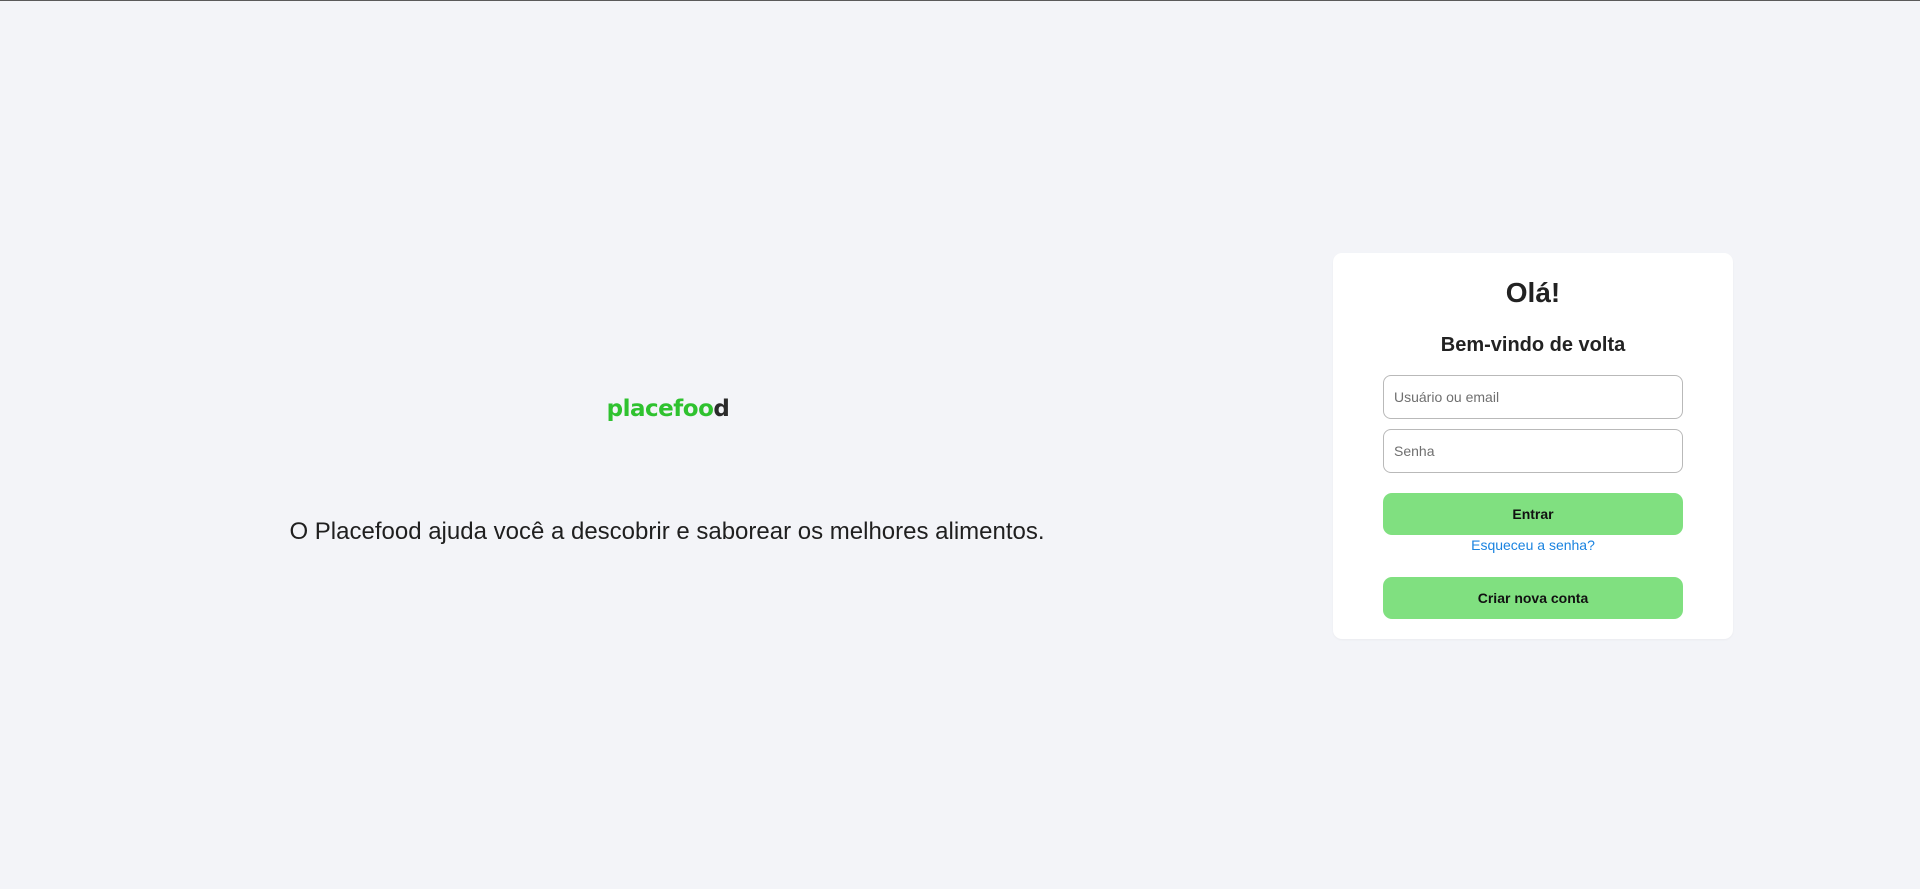 The width and height of the screenshot is (1920, 889). I want to click on password-input, so click(1533, 451).